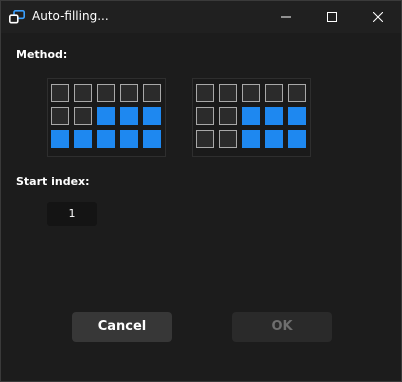 The image size is (402, 382). What do you see at coordinates (122, 327) in the screenshot?
I see `cancel-button: Cancel` at bounding box center [122, 327].